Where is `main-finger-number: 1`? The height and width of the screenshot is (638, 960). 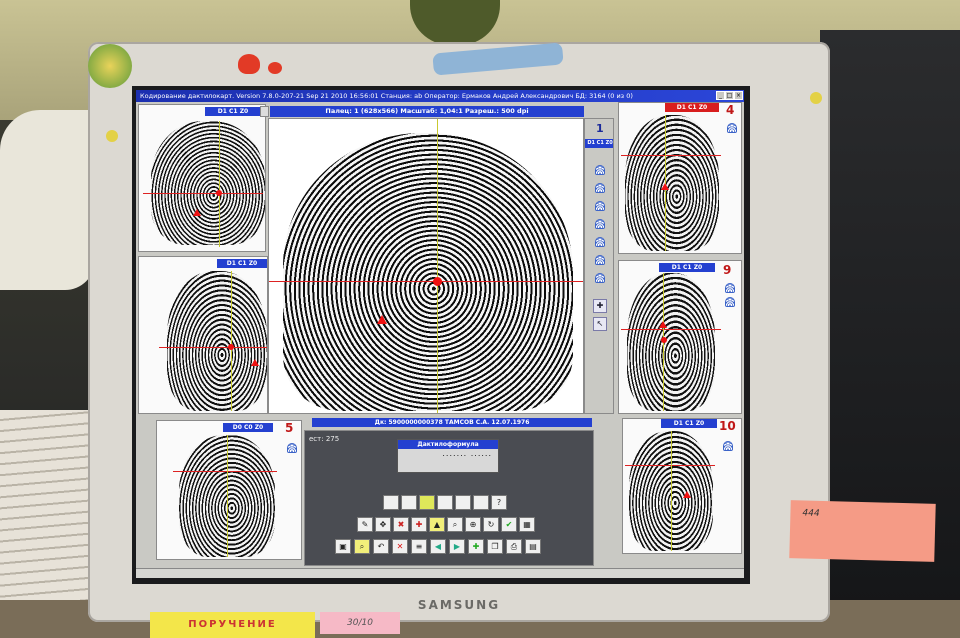
main-finger-number: 1 is located at coordinates (600, 128).